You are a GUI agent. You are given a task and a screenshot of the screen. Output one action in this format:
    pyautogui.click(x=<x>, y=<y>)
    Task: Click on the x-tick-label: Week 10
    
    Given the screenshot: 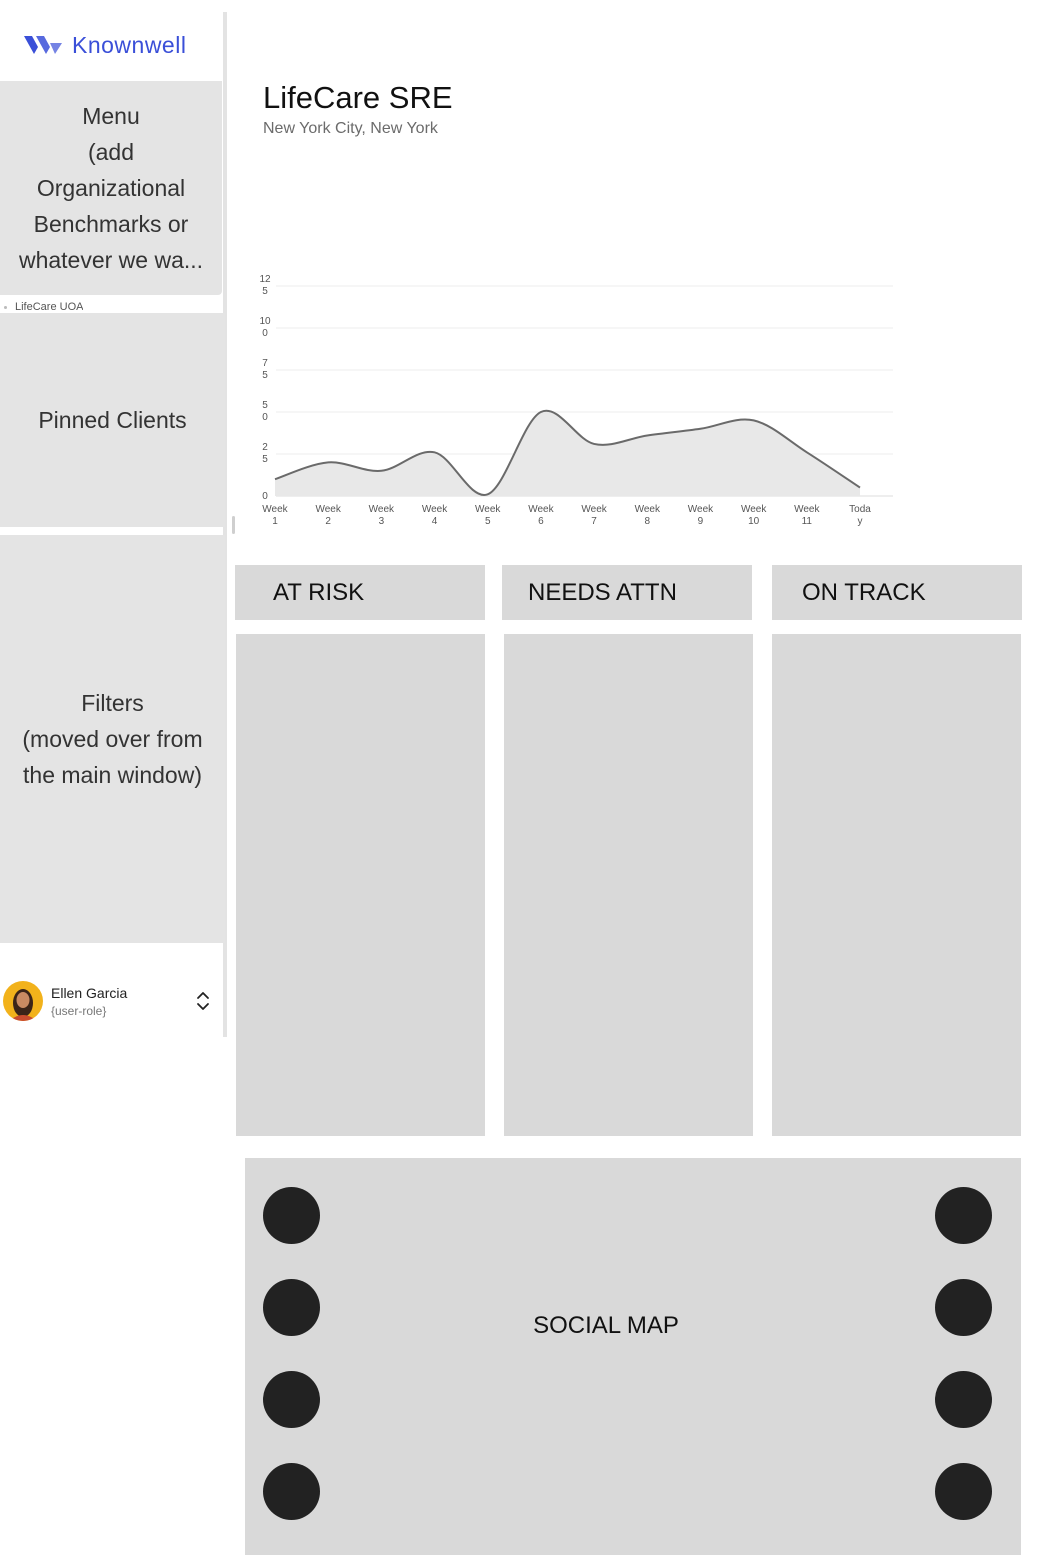 What is the action you would take?
    pyautogui.click(x=754, y=515)
    